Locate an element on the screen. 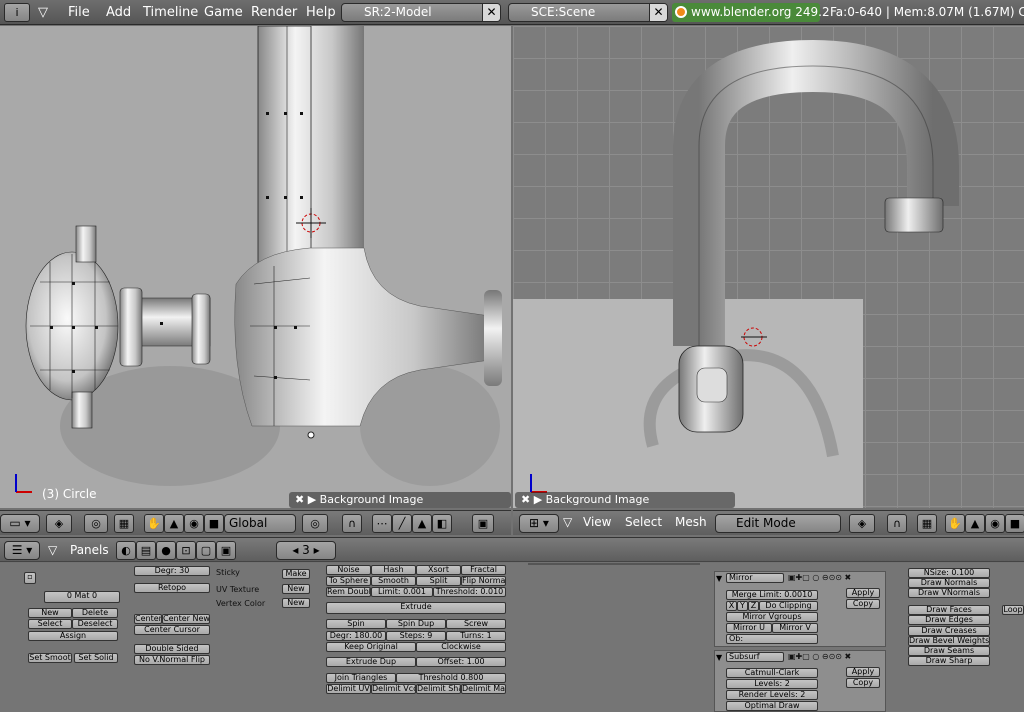  center-new-button: Center New is located at coordinates (186, 619).